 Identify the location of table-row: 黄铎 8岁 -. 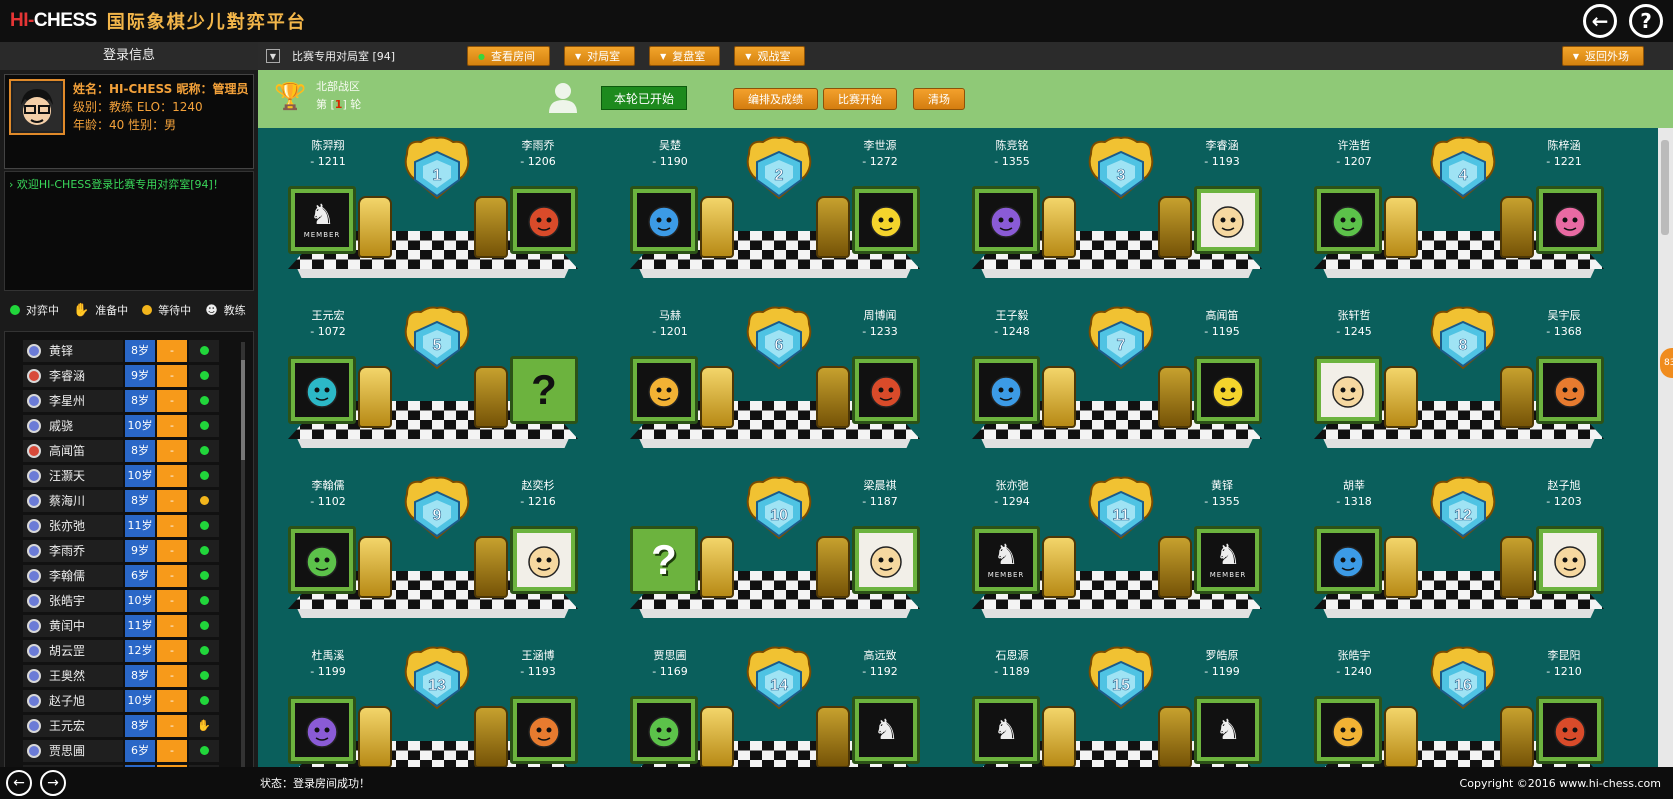
(138, 350).